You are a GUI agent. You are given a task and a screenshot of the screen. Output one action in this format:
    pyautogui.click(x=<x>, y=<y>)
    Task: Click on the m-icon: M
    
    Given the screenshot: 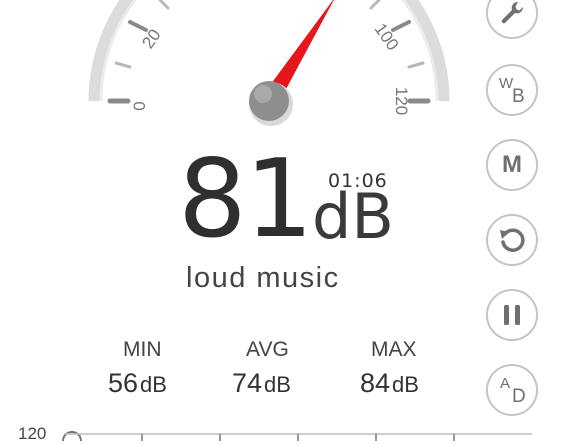 What is the action you would take?
    pyautogui.click(x=512, y=164)
    